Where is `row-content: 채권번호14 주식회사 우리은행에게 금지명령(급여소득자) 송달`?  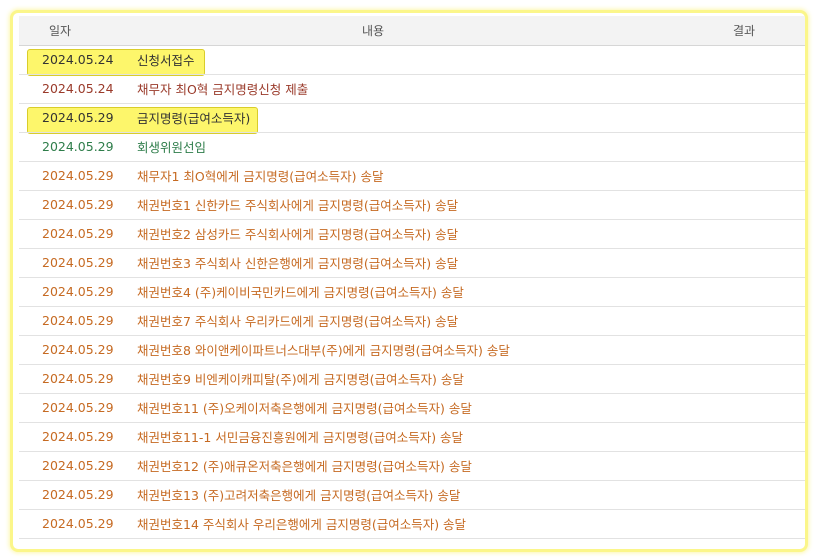
row-content: 채권번호14 주식회사 우리은행에게 금지명령(급여소득자) 송달 is located at coordinates (397, 524).